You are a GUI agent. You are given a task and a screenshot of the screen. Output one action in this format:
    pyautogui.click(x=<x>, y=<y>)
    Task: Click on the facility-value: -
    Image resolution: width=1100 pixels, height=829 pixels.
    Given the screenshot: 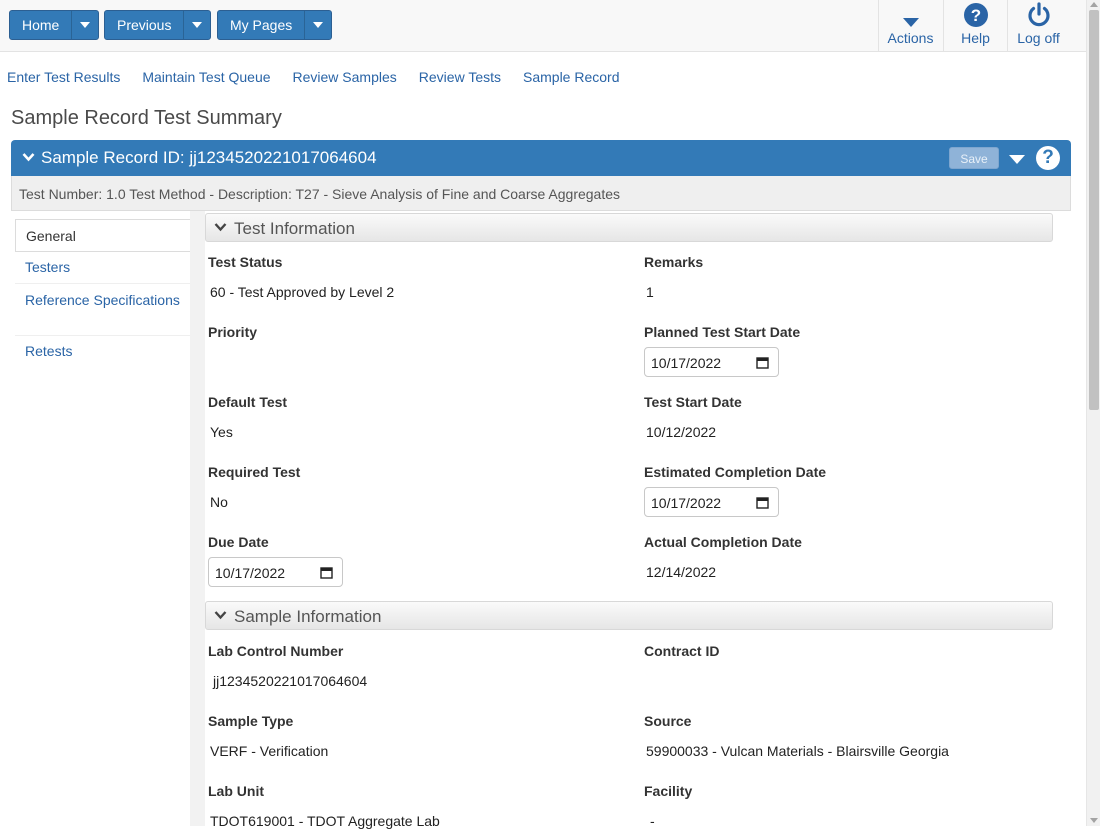 What is the action you would take?
    pyautogui.click(x=652, y=821)
    